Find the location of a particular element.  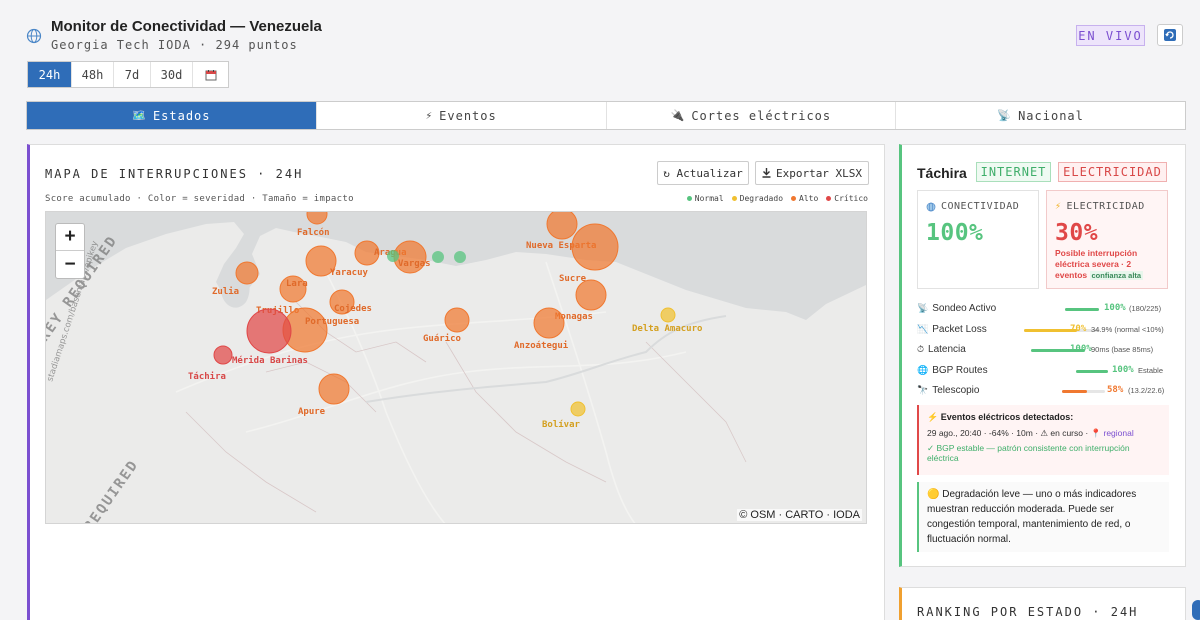

state-label: Mérida is located at coordinates (248, 360).